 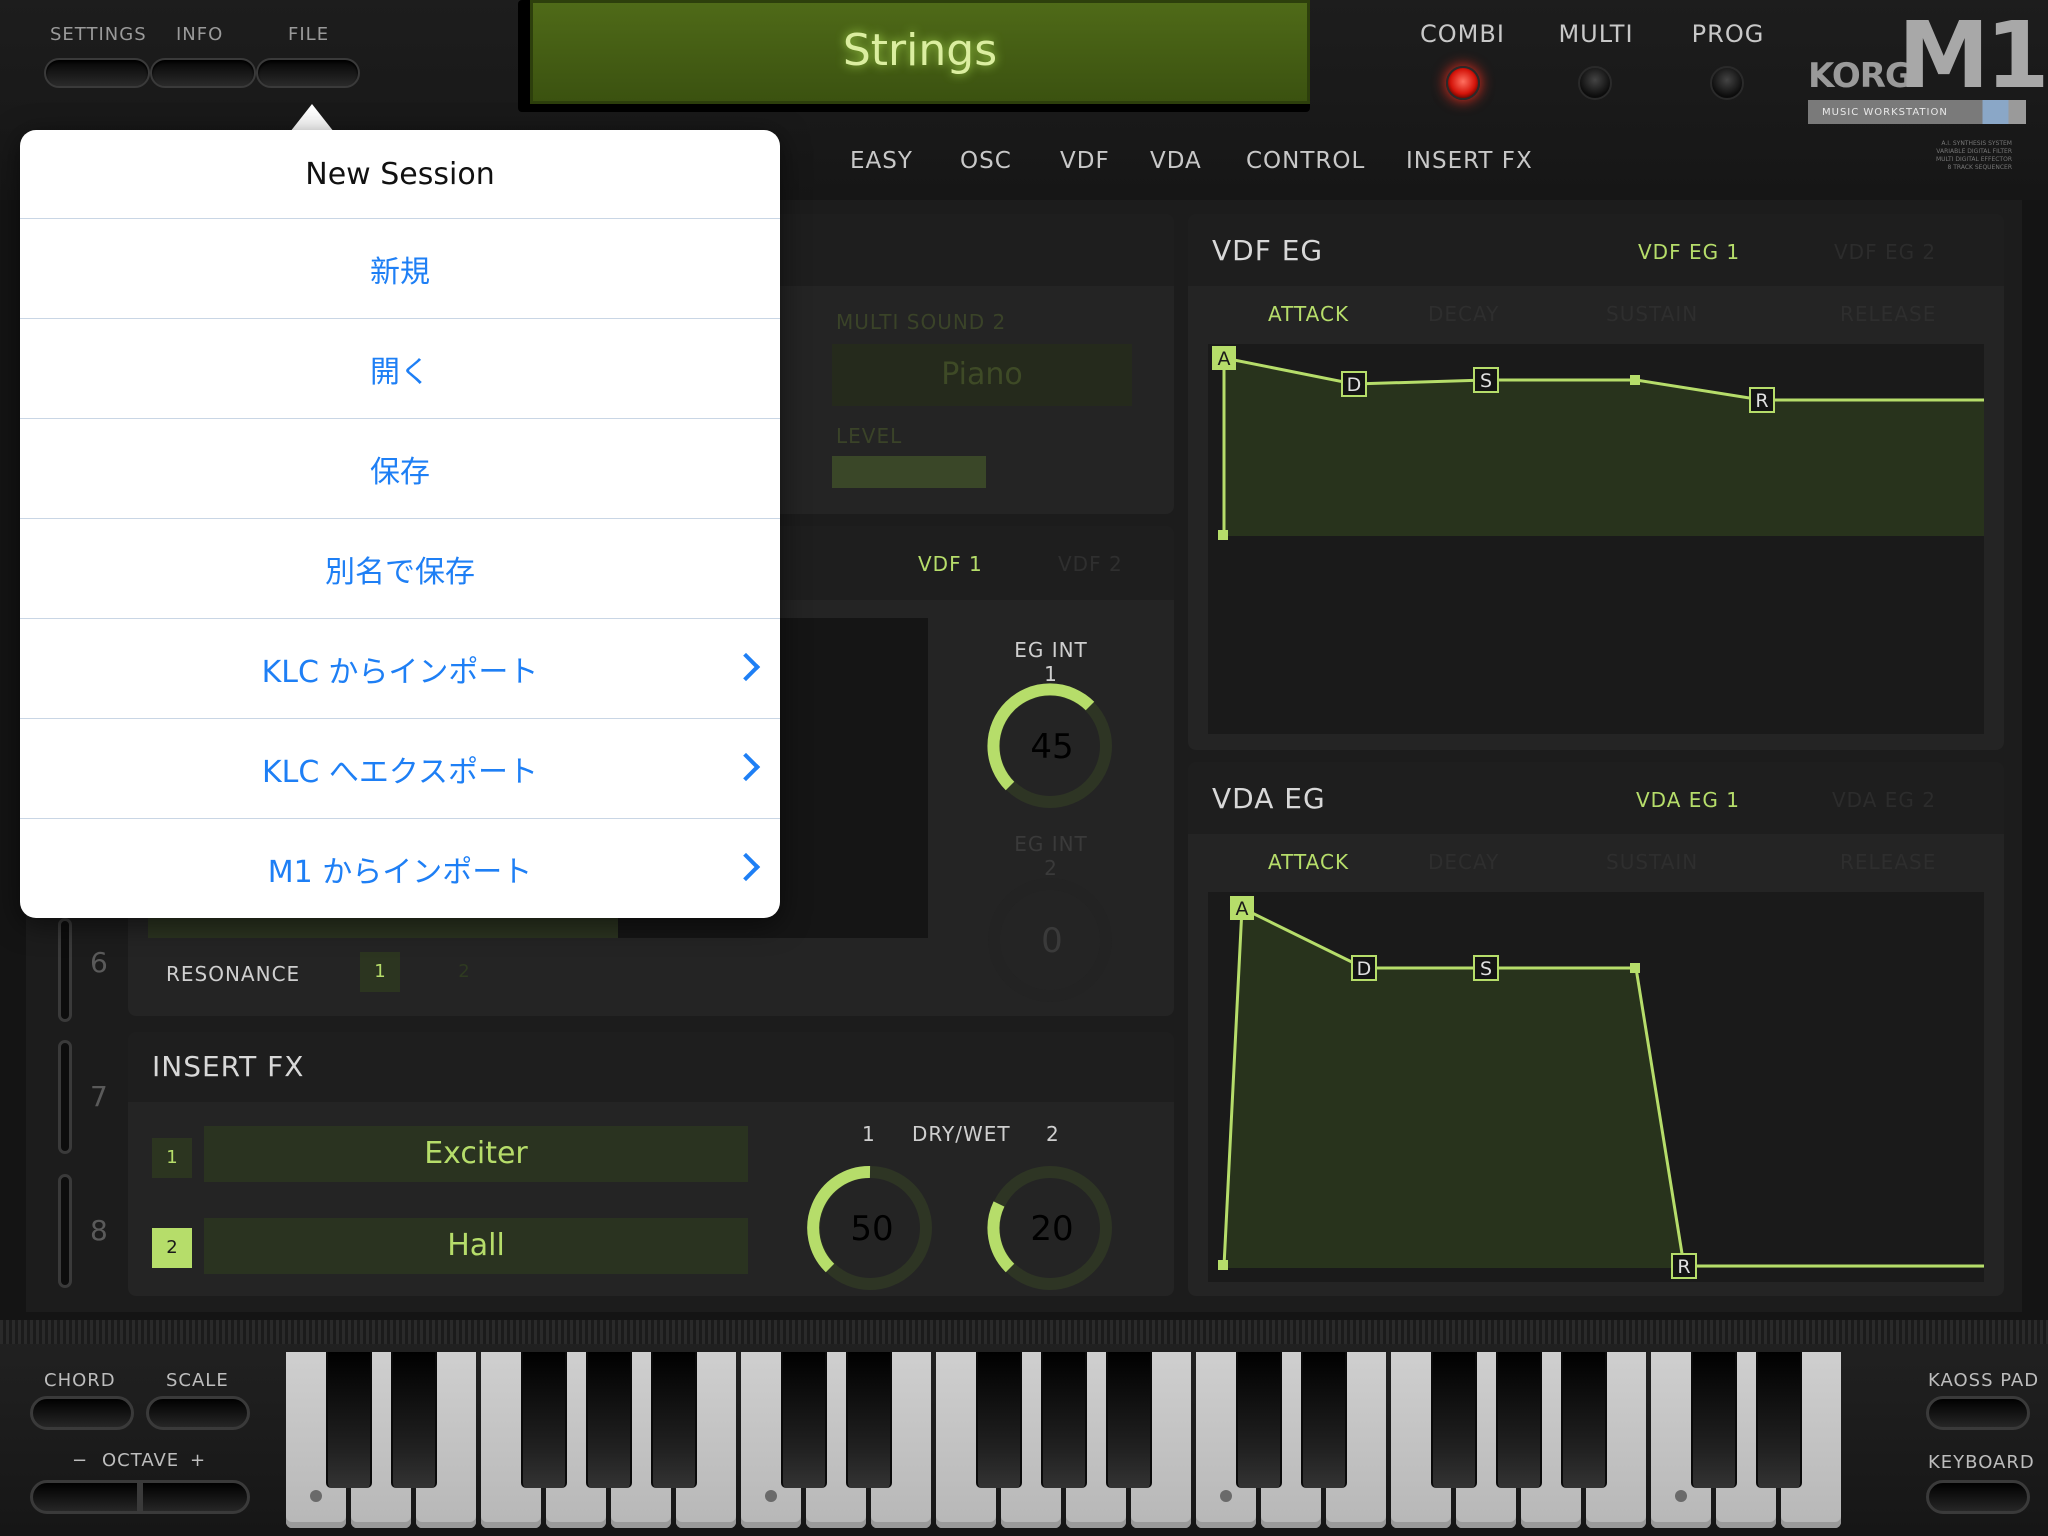 What do you see at coordinates (982, 375) in the screenshot?
I see `multisound-select: Piano` at bounding box center [982, 375].